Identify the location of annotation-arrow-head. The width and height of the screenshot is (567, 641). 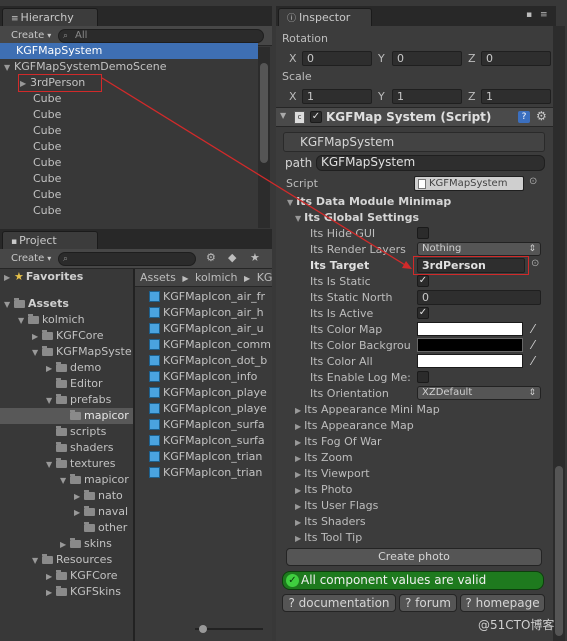
(407, 265).